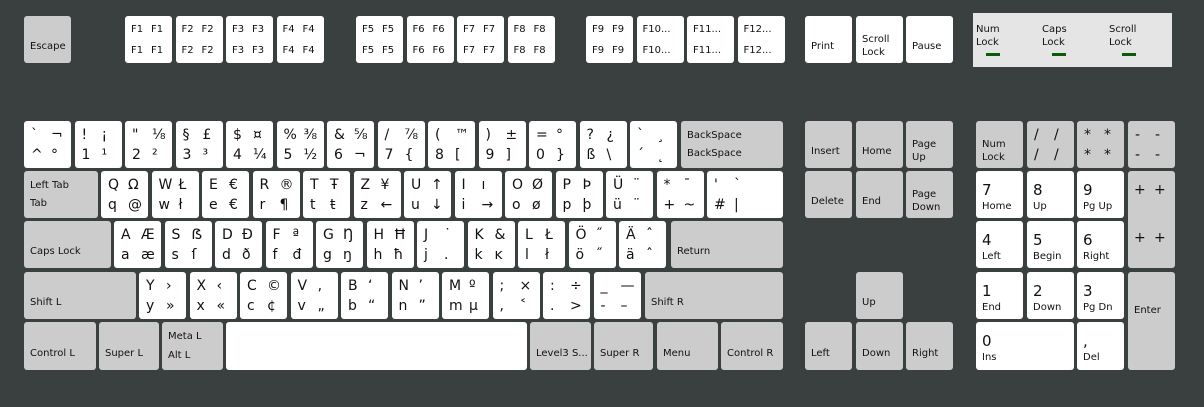 This screenshot has height=407, width=1204. What do you see at coordinates (1151, 321) in the screenshot?
I see `key-kp-enter: Enter` at bounding box center [1151, 321].